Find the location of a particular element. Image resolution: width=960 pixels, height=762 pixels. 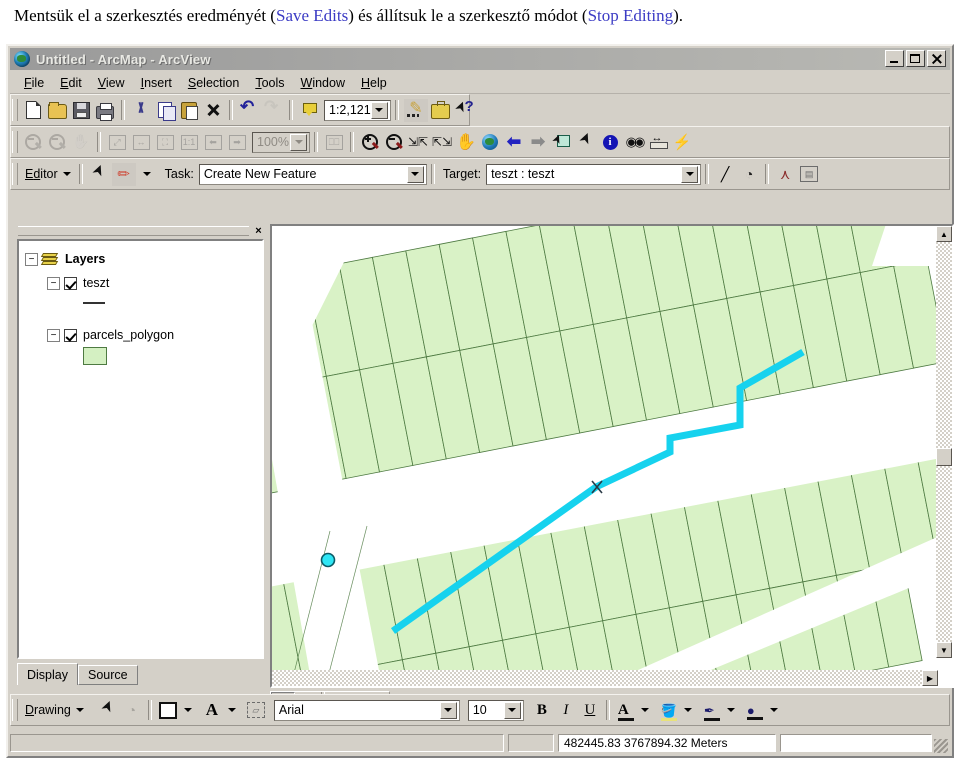

menu-item-selection: Selection is located at coordinates (213, 83).